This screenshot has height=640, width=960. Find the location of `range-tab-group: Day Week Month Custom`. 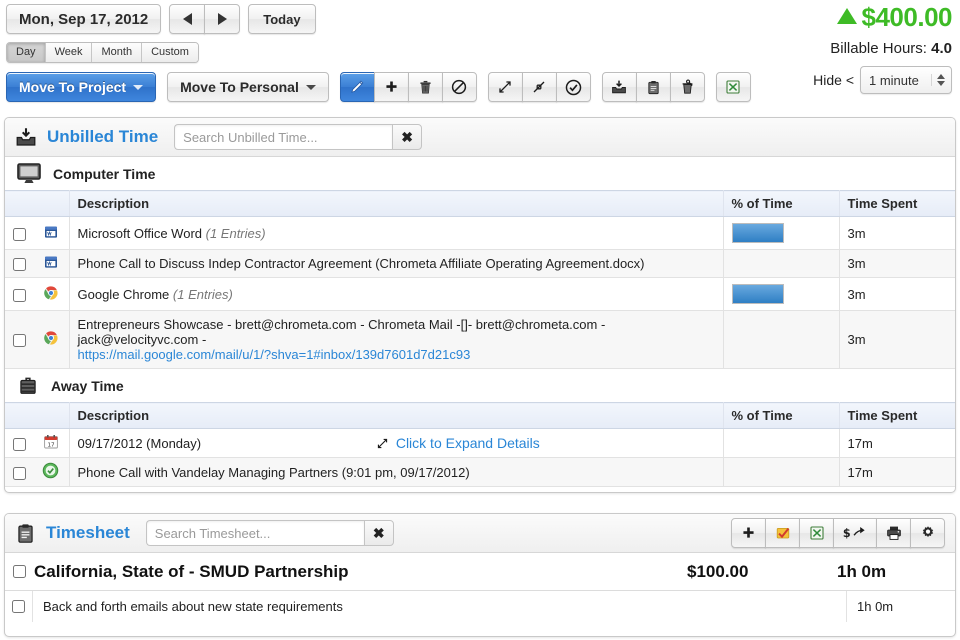

range-tab-group: Day Week Month Custom is located at coordinates (102, 52).